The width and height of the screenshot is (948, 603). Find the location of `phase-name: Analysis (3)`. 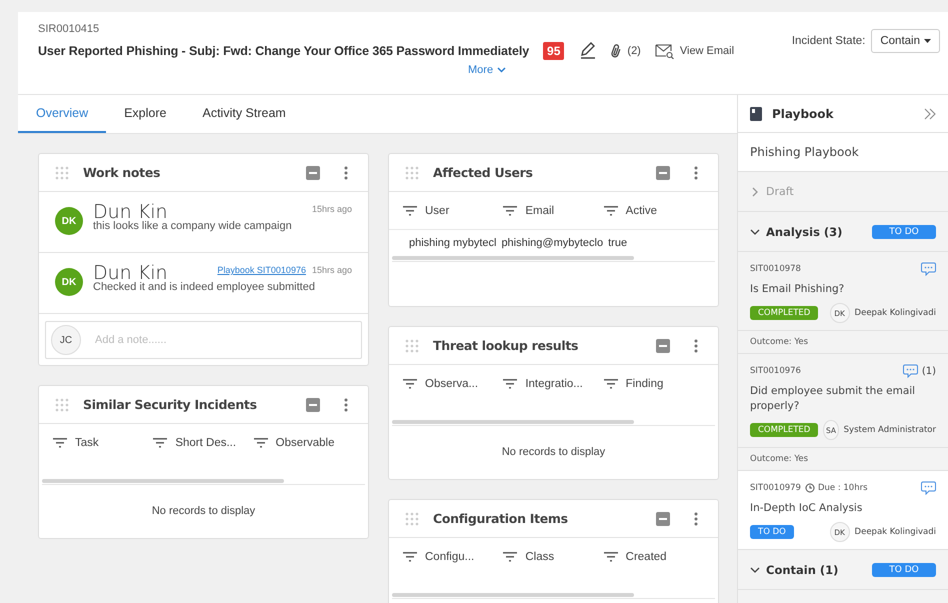

phase-name: Analysis (3) is located at coordinates (805, 231).